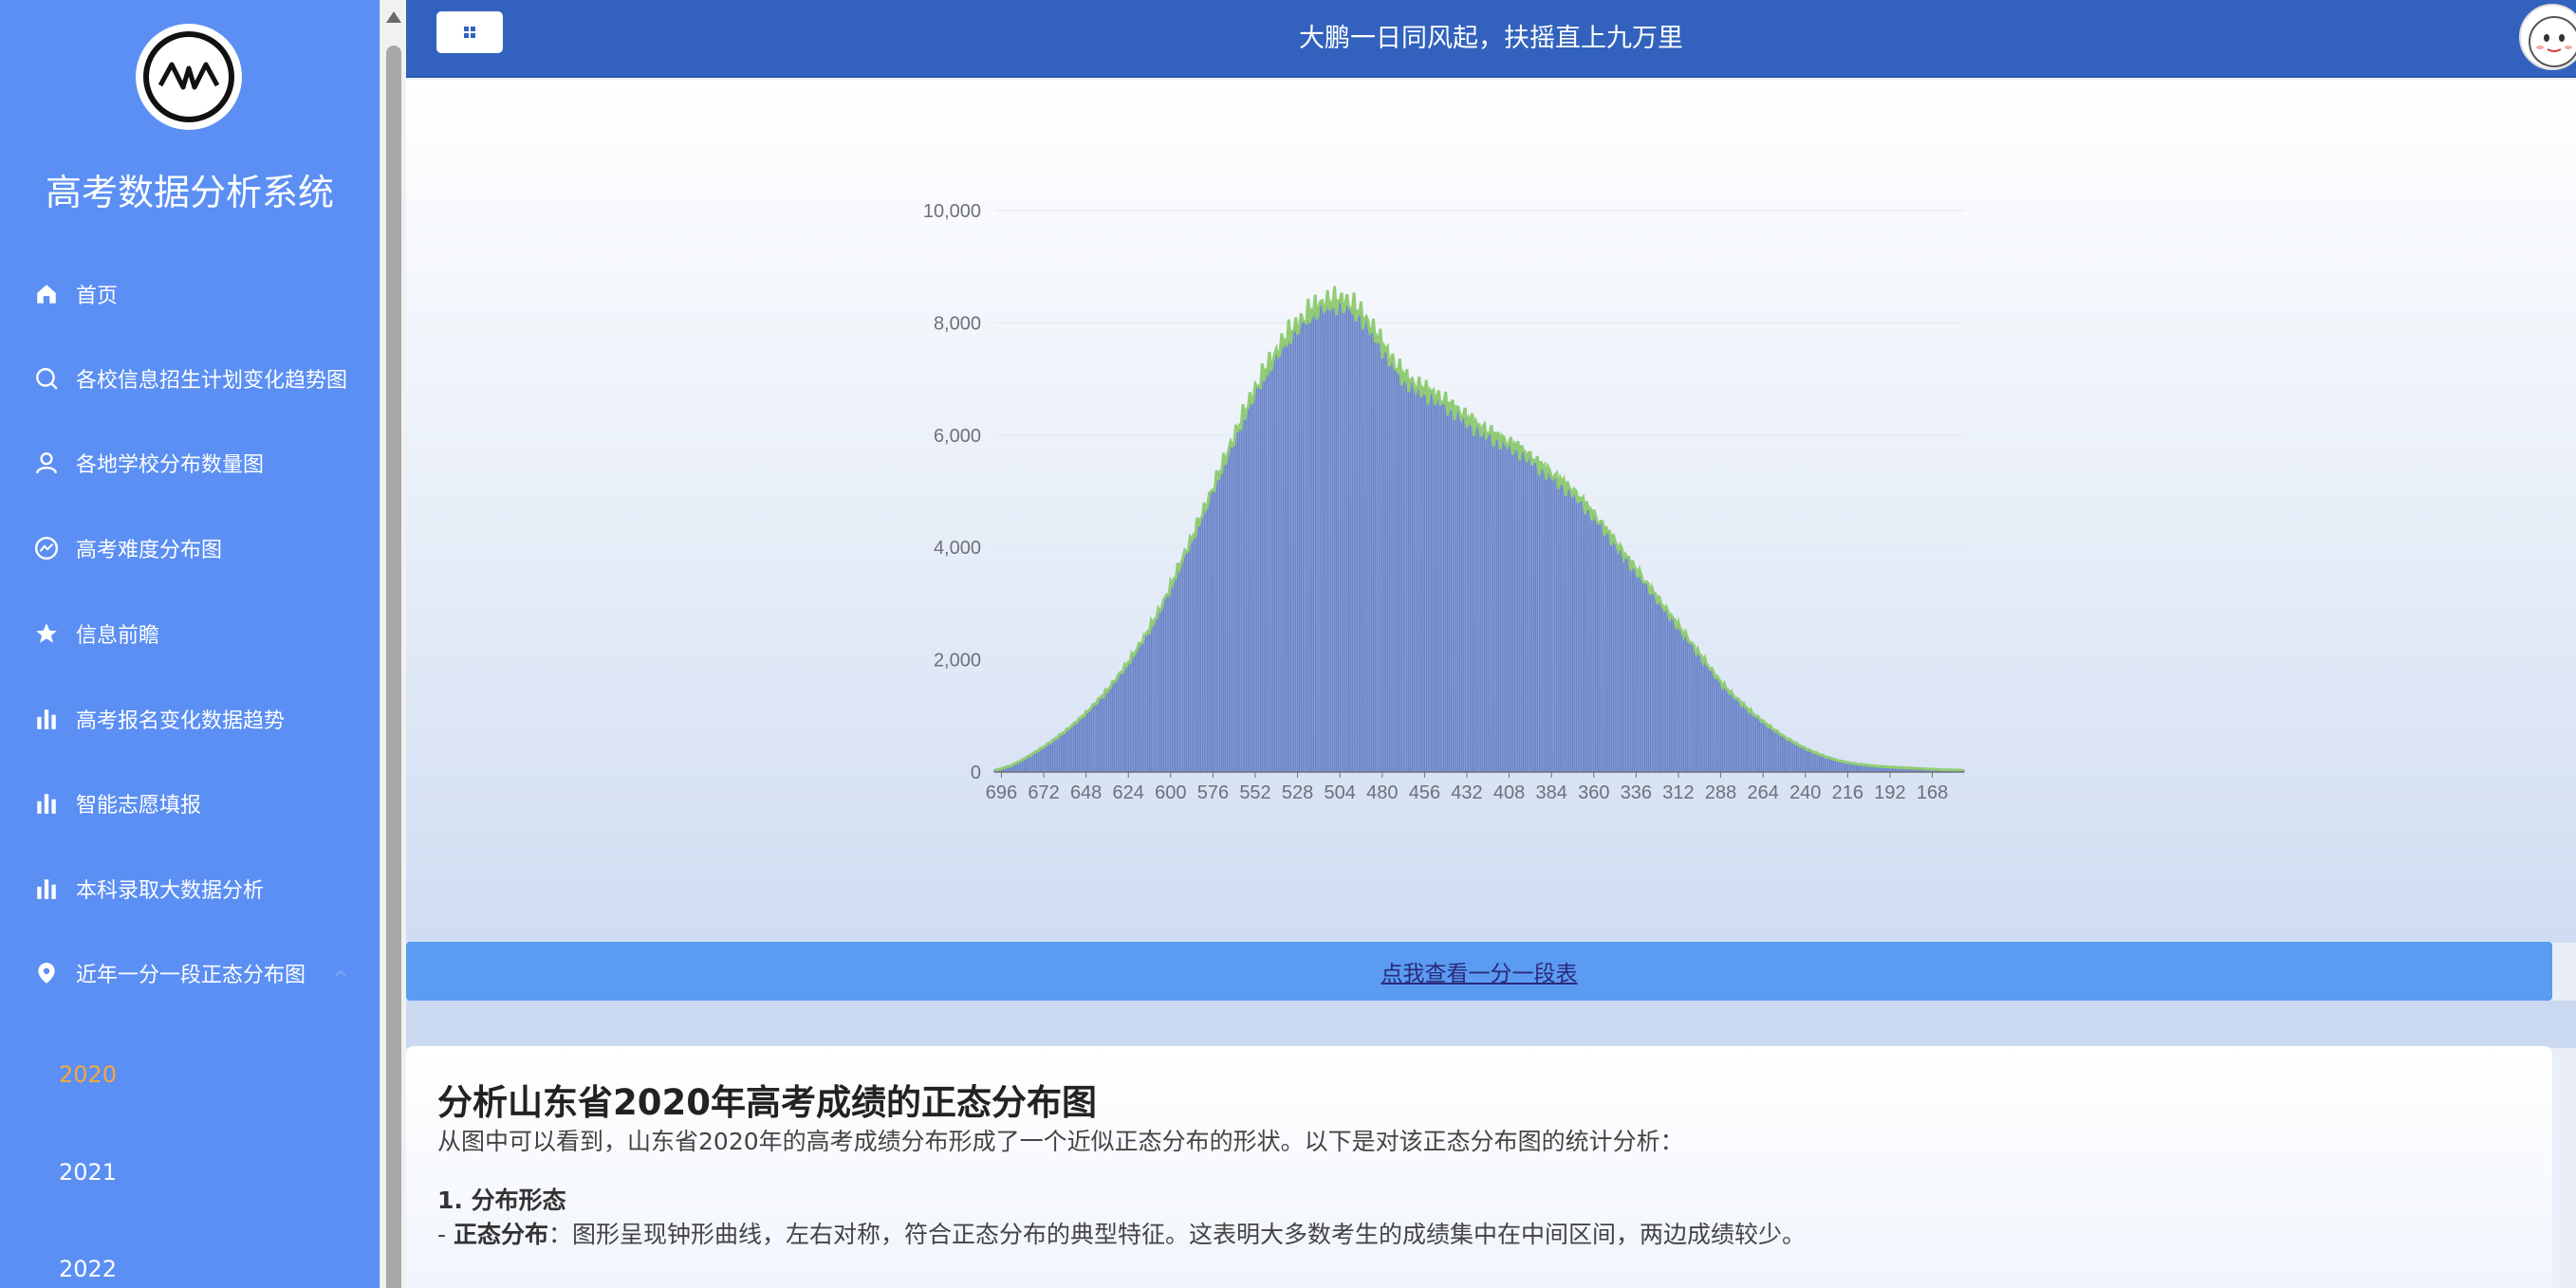  What do you see at coordinates (190, 294) in the screenshot?
I see `nav-home: 首页` at bounding box center [190, 294].